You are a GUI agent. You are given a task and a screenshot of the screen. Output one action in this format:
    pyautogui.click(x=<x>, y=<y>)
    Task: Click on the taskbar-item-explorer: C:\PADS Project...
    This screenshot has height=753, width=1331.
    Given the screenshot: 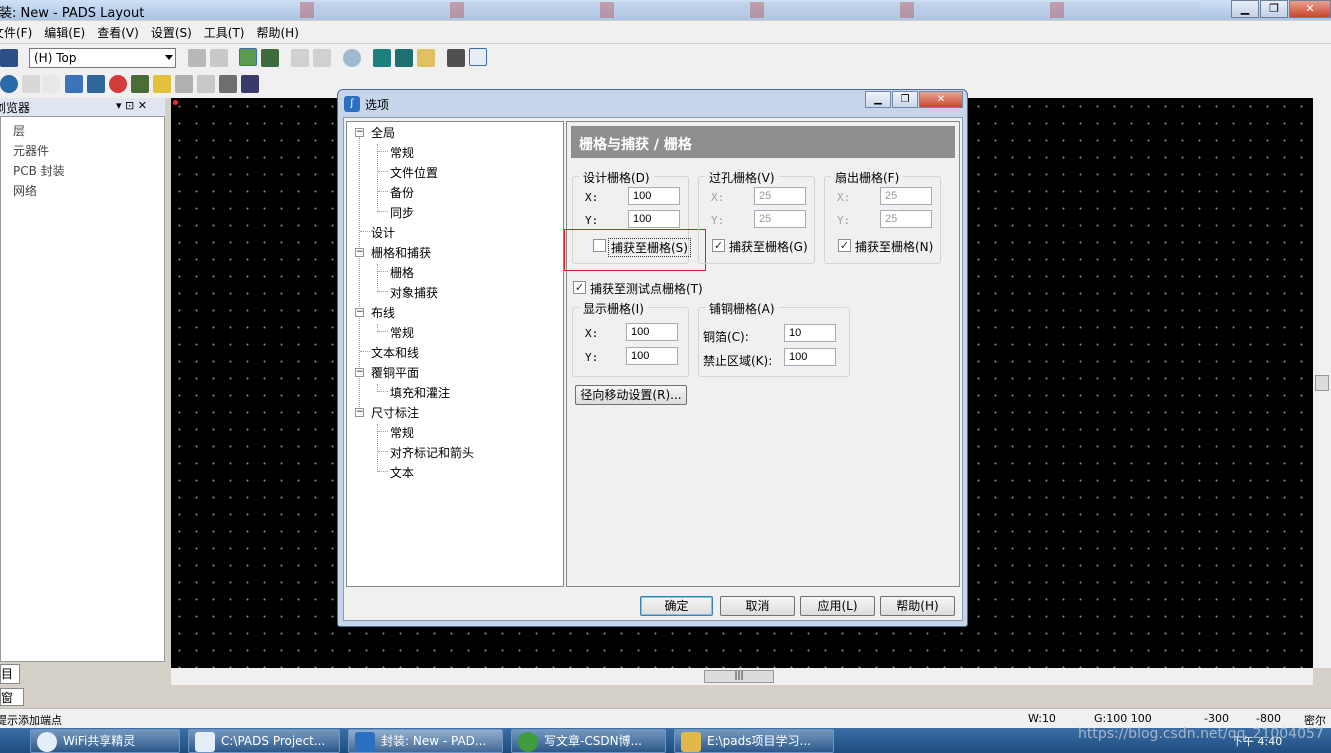 What is the action you would take?
    pyautogui.click(x=264, y=741)
    